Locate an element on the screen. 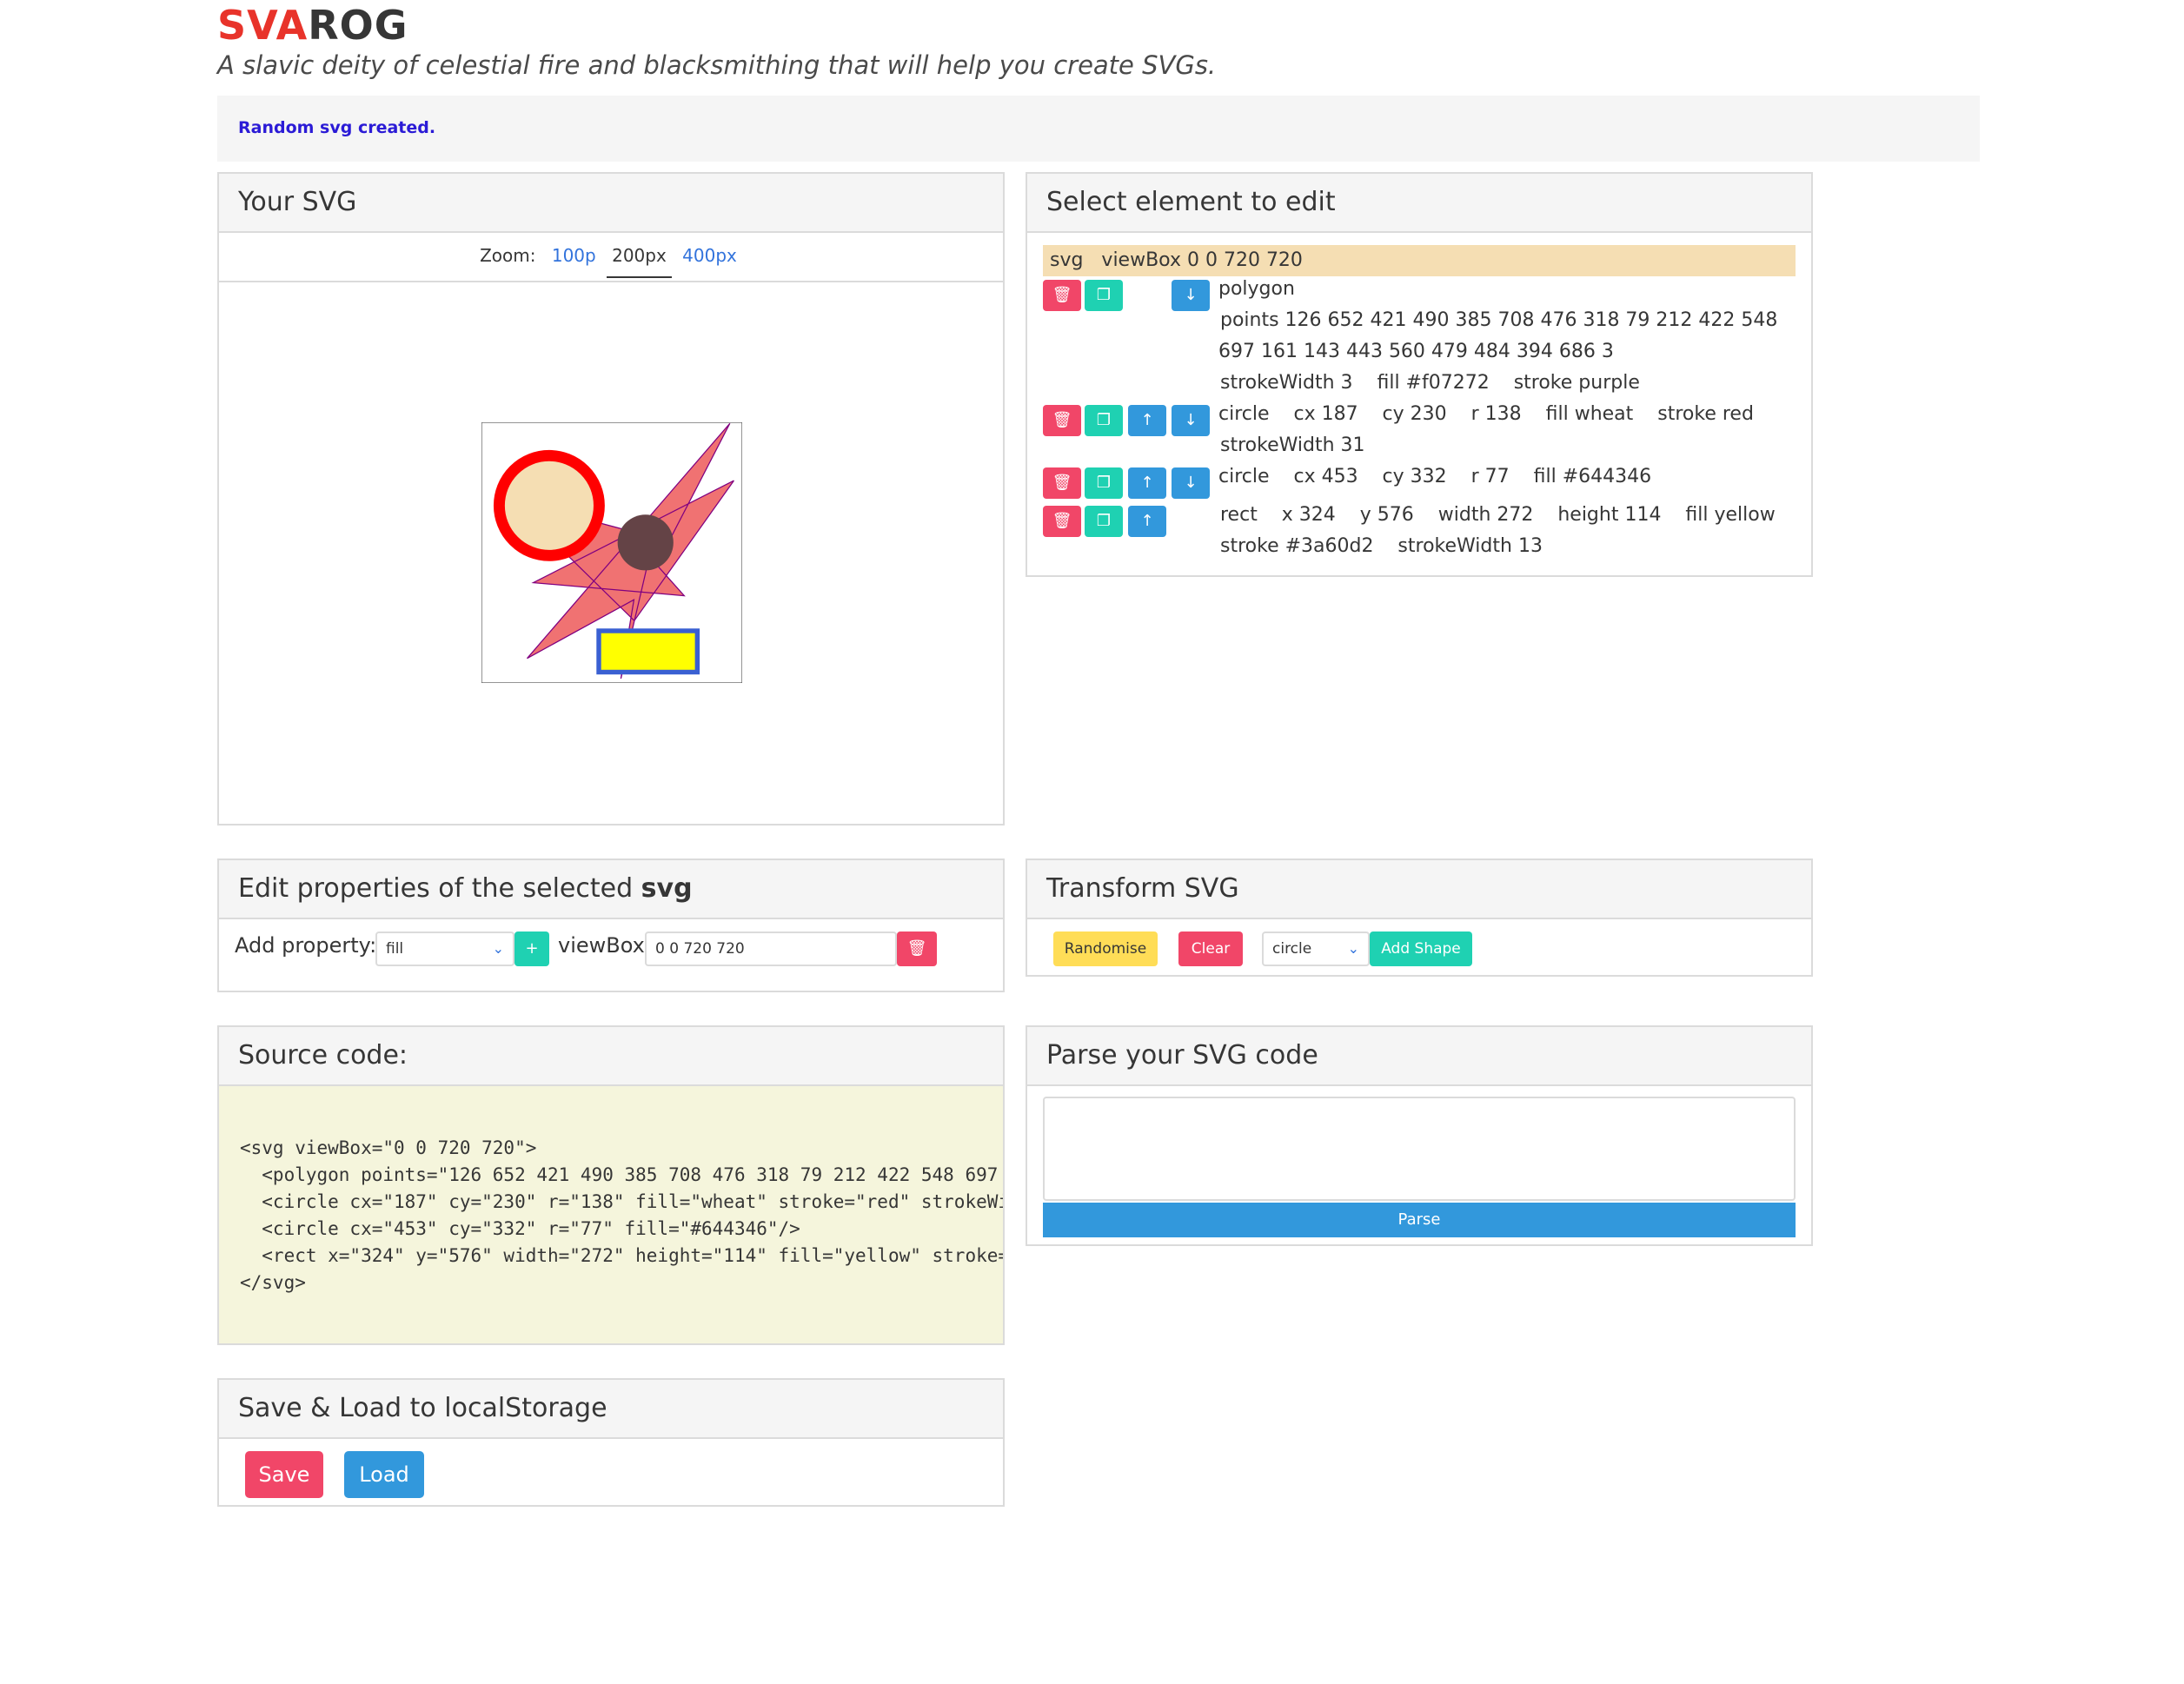 Image resolution: width=2184 pixels, height=1684 pixels. move-up-rect-button: ↑ is located at coordinates (1147, 521).